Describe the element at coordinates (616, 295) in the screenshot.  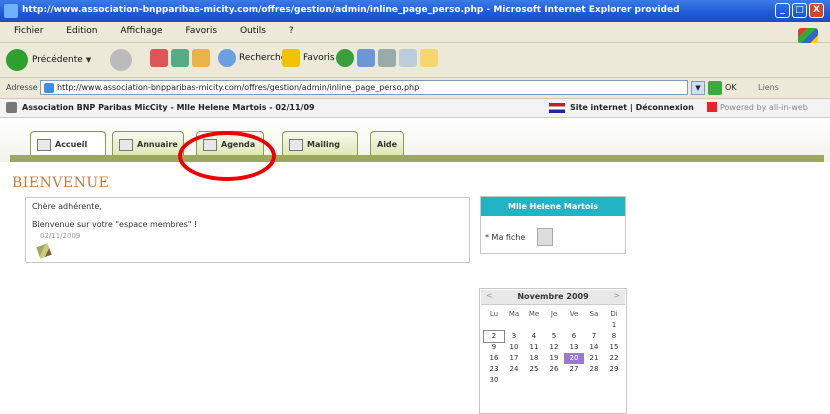
I see `next-month-button: >` at that location.